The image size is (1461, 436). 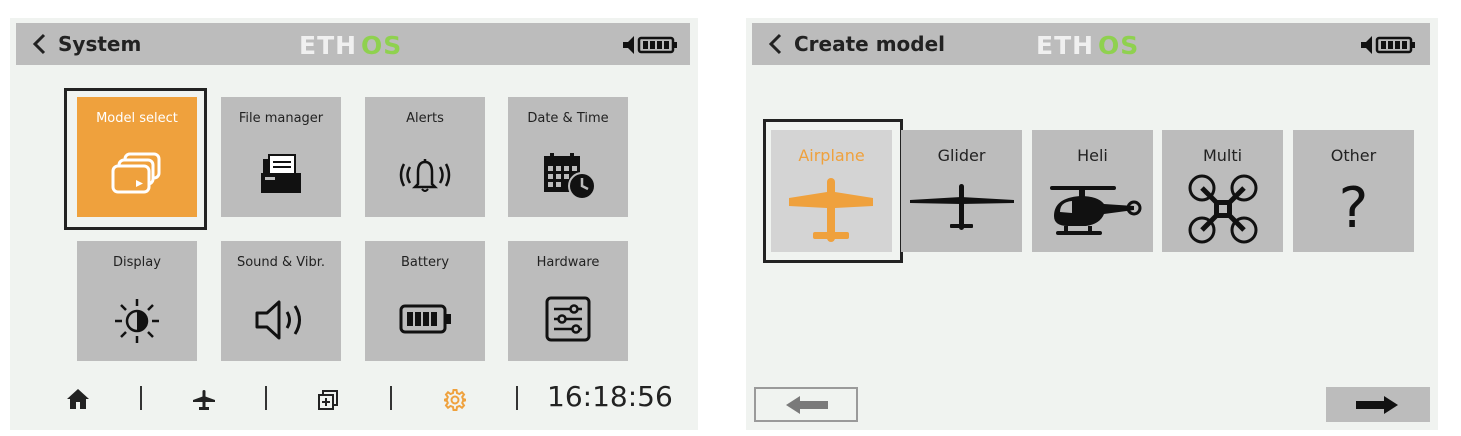 I want to click on arrow-left-icon, so click(x=807, y=405).